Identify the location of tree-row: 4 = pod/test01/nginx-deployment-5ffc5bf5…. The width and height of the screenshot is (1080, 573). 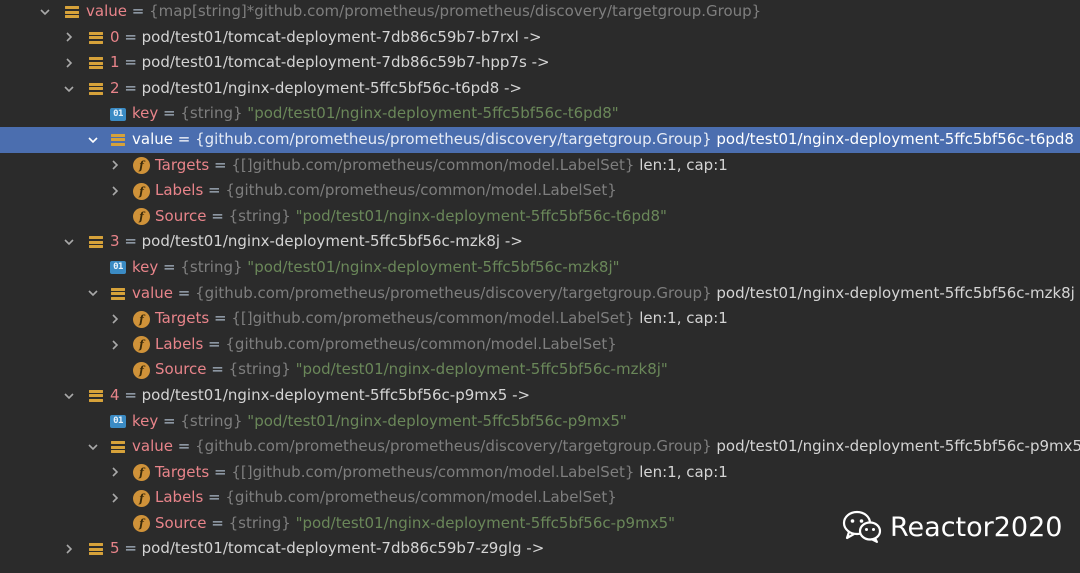
(540, 396).